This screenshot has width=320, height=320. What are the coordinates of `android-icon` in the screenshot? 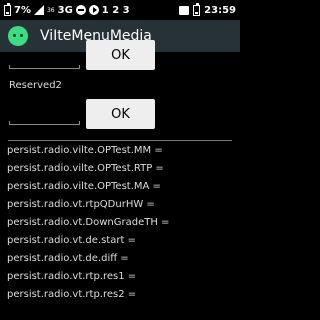 It's located at (18, 36).